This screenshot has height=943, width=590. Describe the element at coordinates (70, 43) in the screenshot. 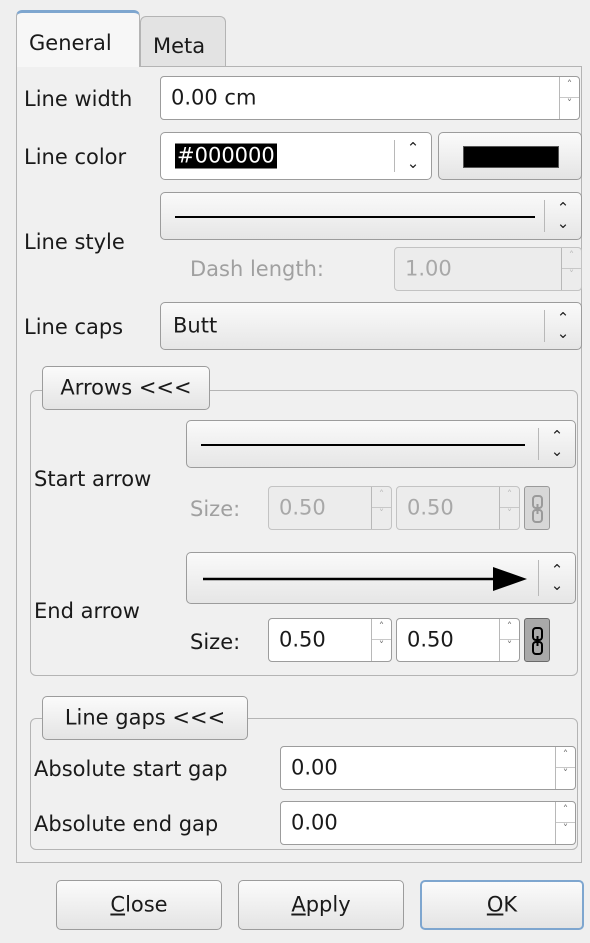

I see `tab-general-label: General` at that location.